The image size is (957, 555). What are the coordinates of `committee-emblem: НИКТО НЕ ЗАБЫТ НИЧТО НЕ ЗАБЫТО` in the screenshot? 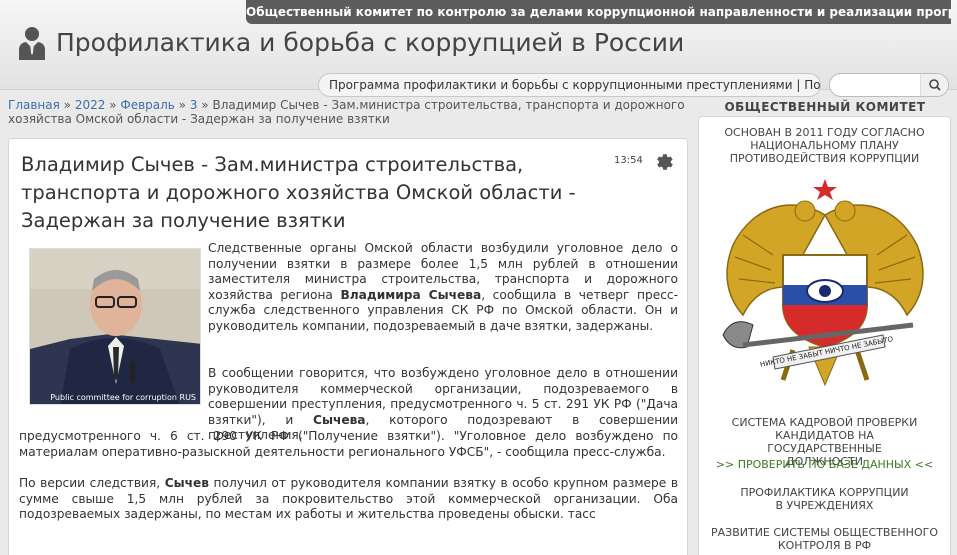 It's located at (825, 290).